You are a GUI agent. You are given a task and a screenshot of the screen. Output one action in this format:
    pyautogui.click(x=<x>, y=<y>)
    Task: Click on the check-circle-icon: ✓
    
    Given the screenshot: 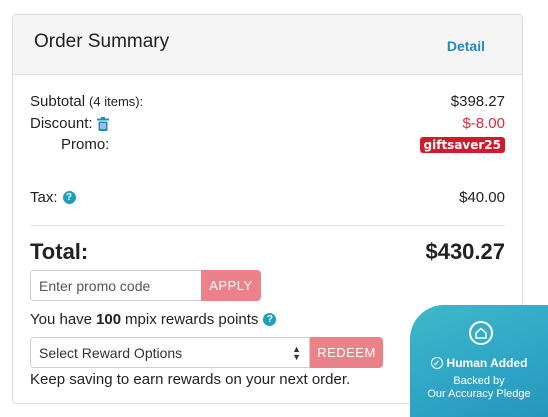 What is the action you would take?
    pyautogui.click(x=436, y=363)
    